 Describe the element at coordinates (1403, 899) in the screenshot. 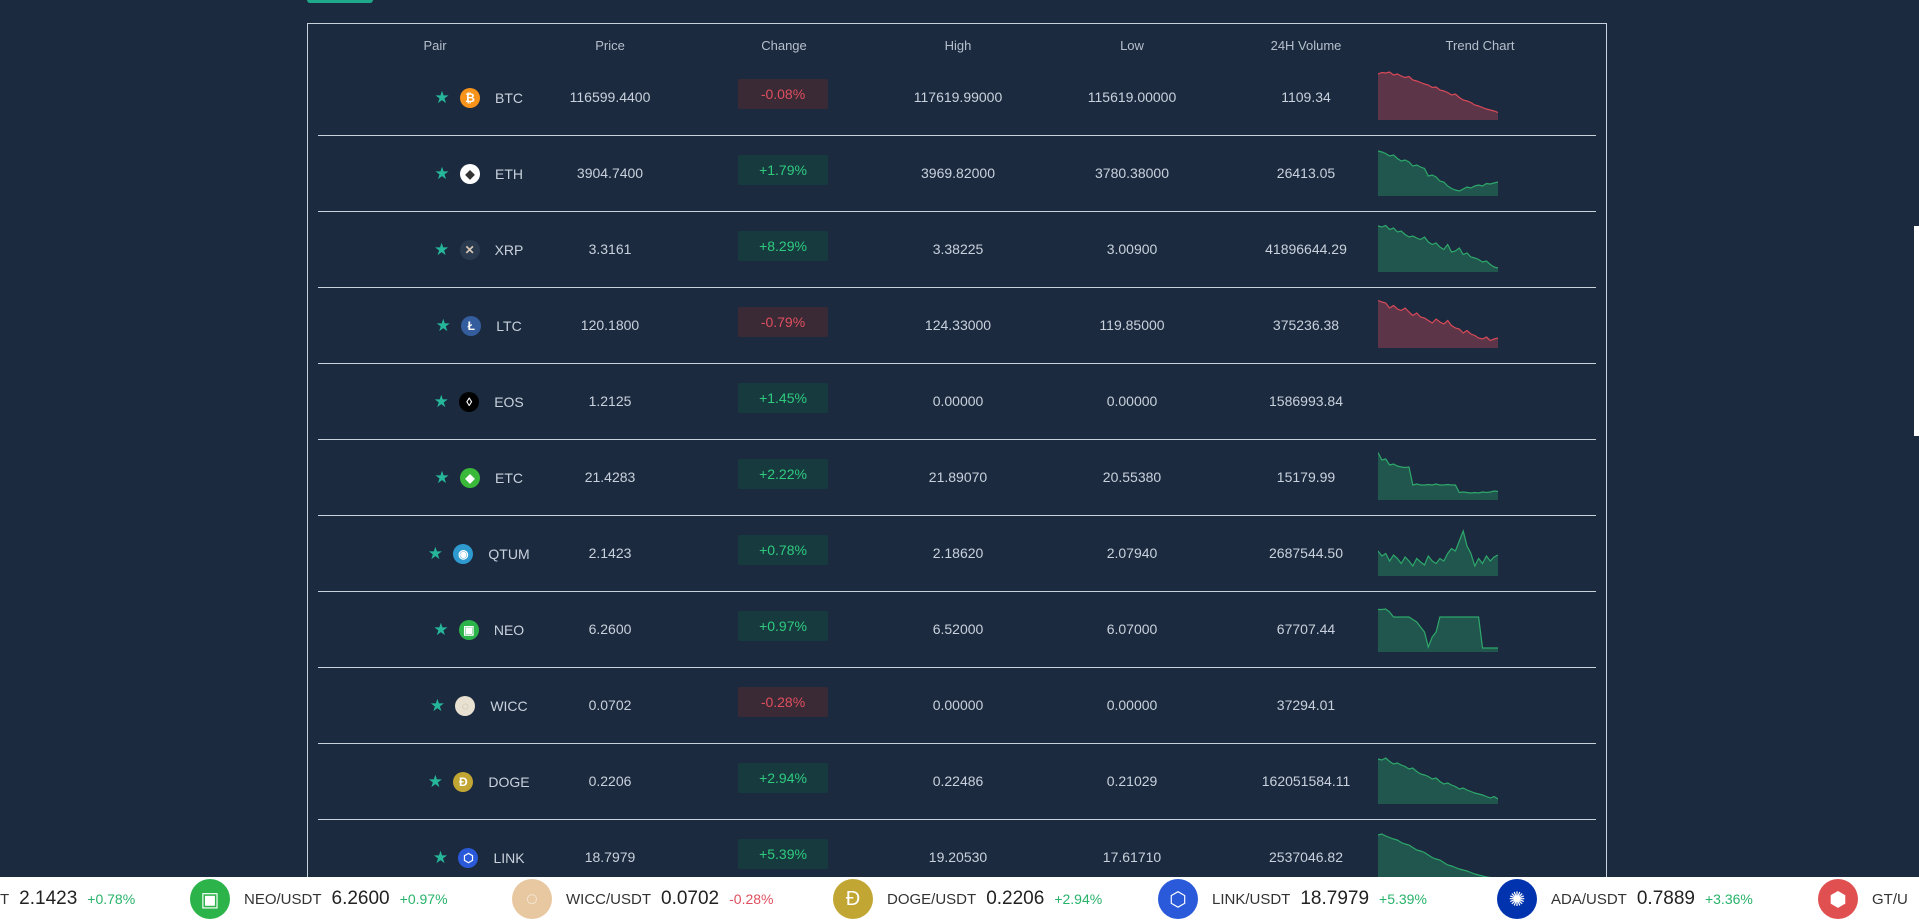

I see `ticker-change: +5.39%` at that location.